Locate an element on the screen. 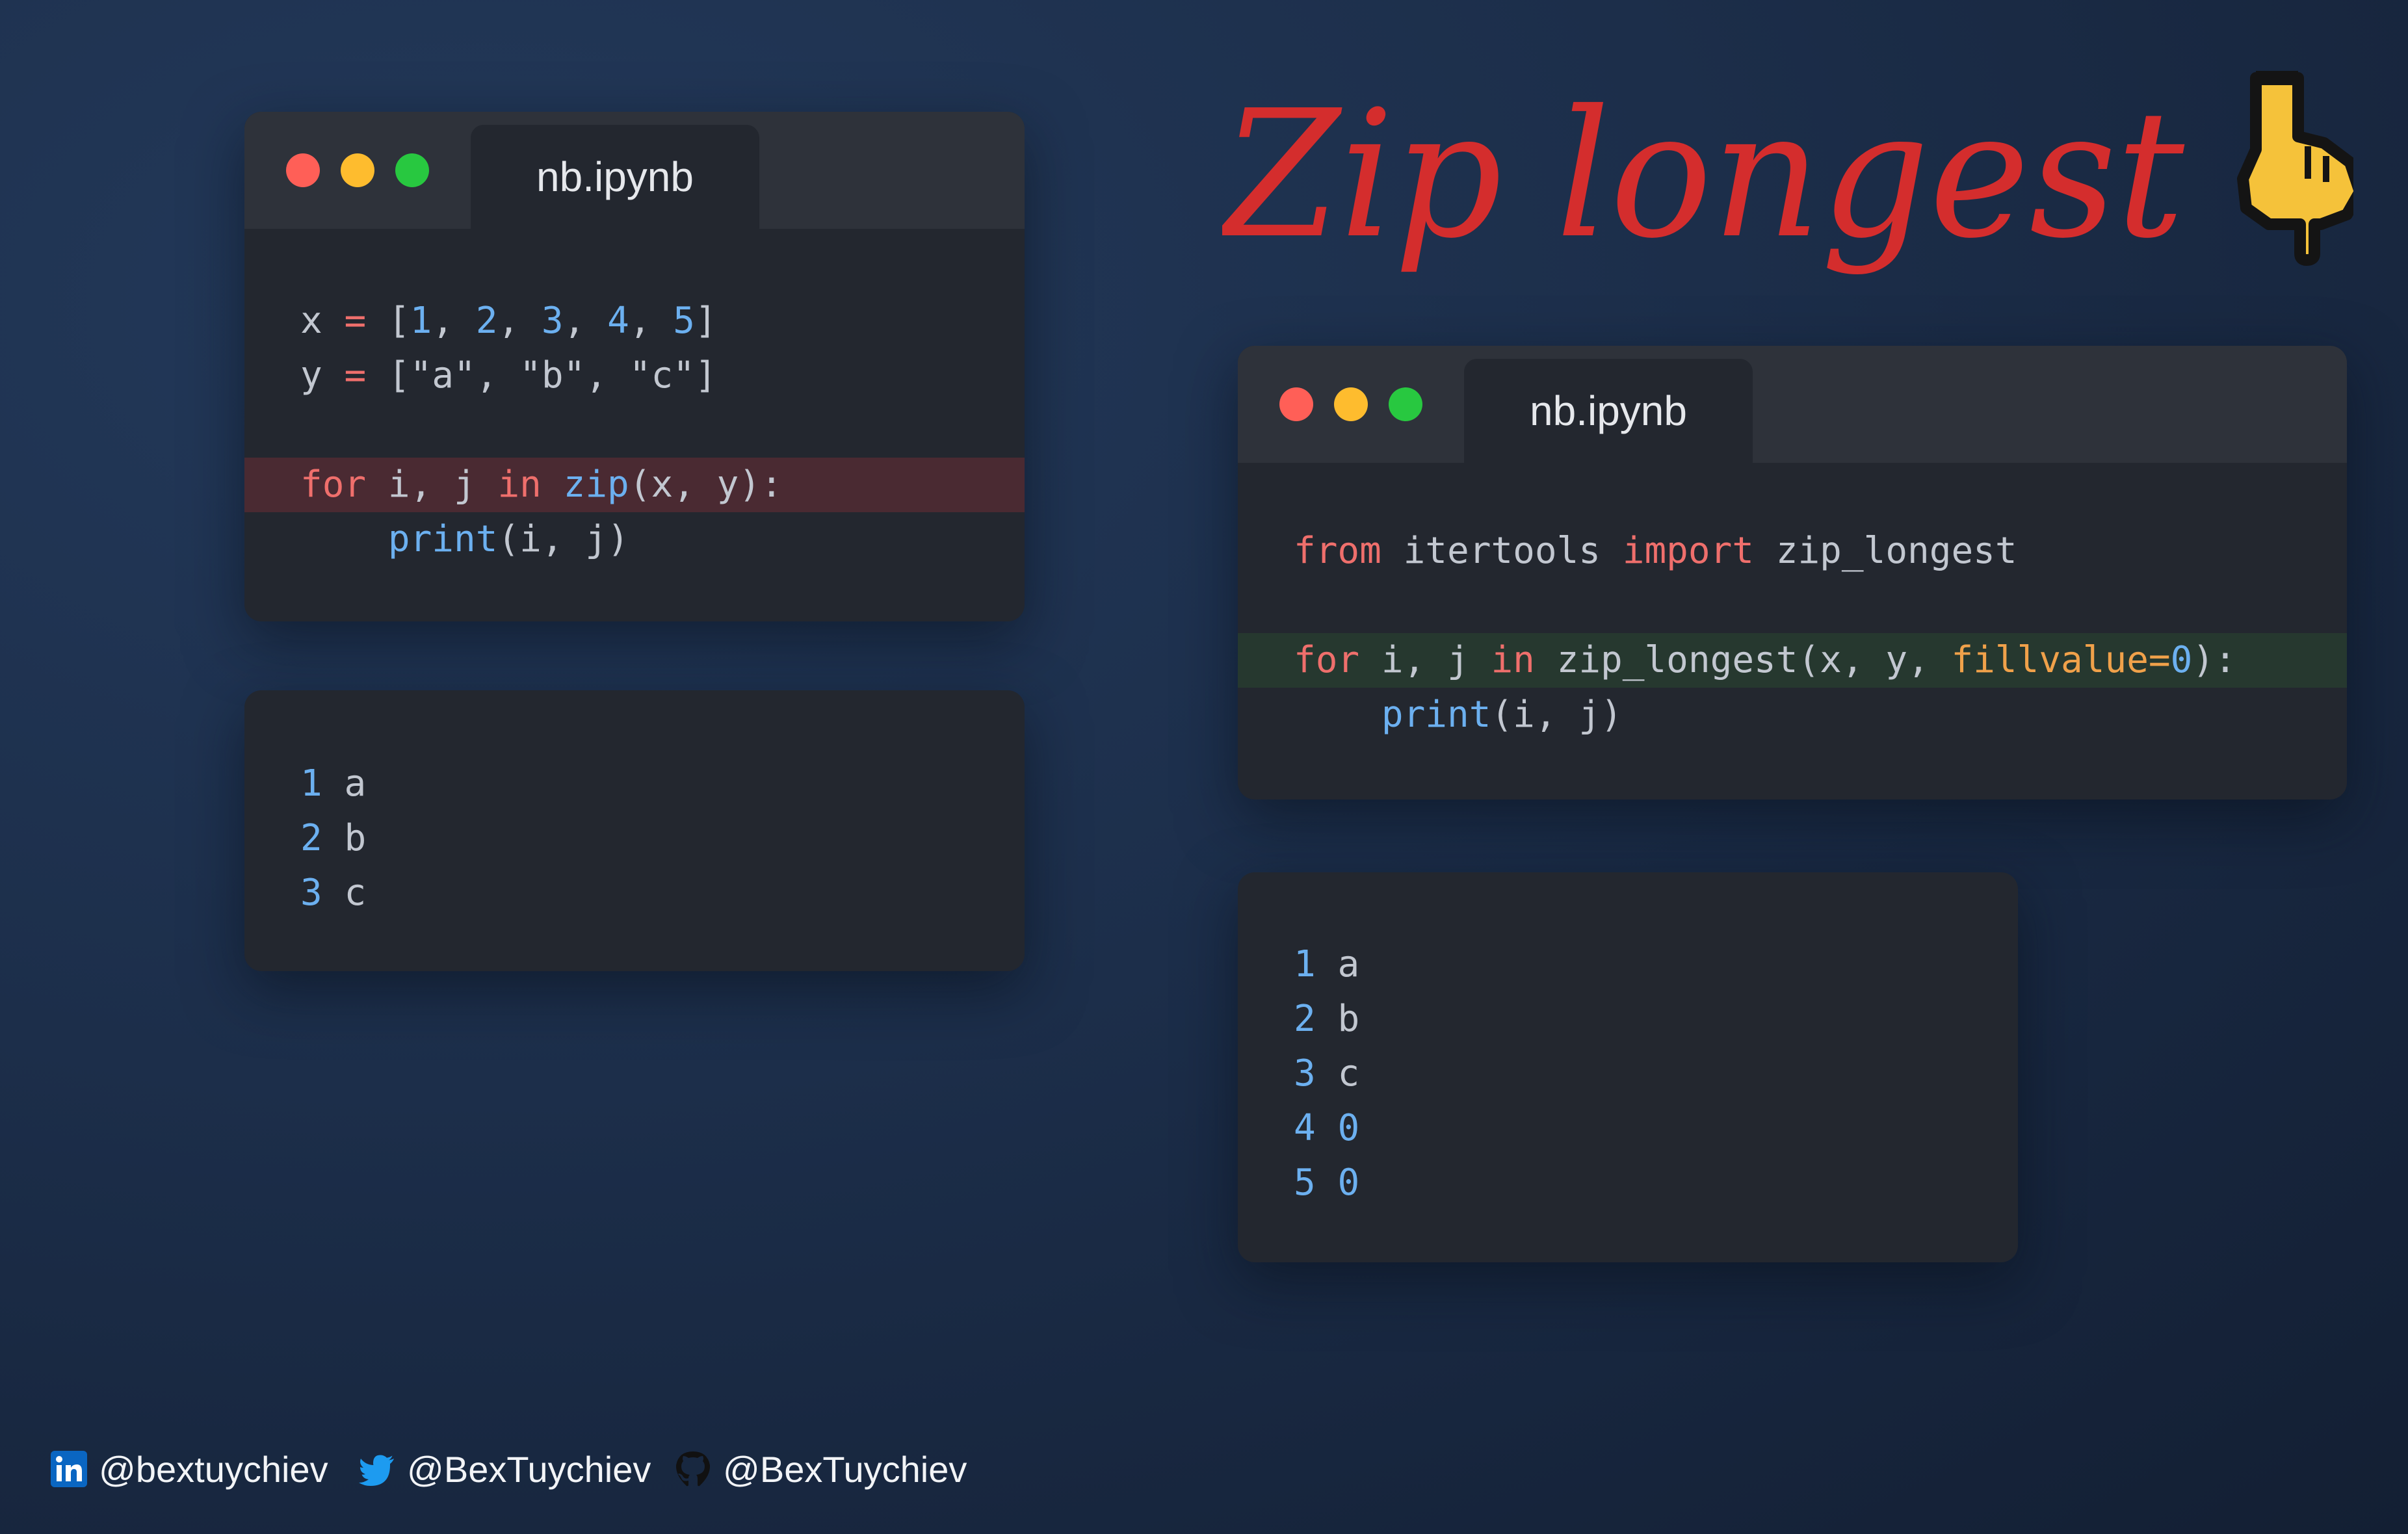 Image resolution: width=2408 pixels, height=1534 pixels. pointing-down-hand-icon is located at coordinates (2295, 168).